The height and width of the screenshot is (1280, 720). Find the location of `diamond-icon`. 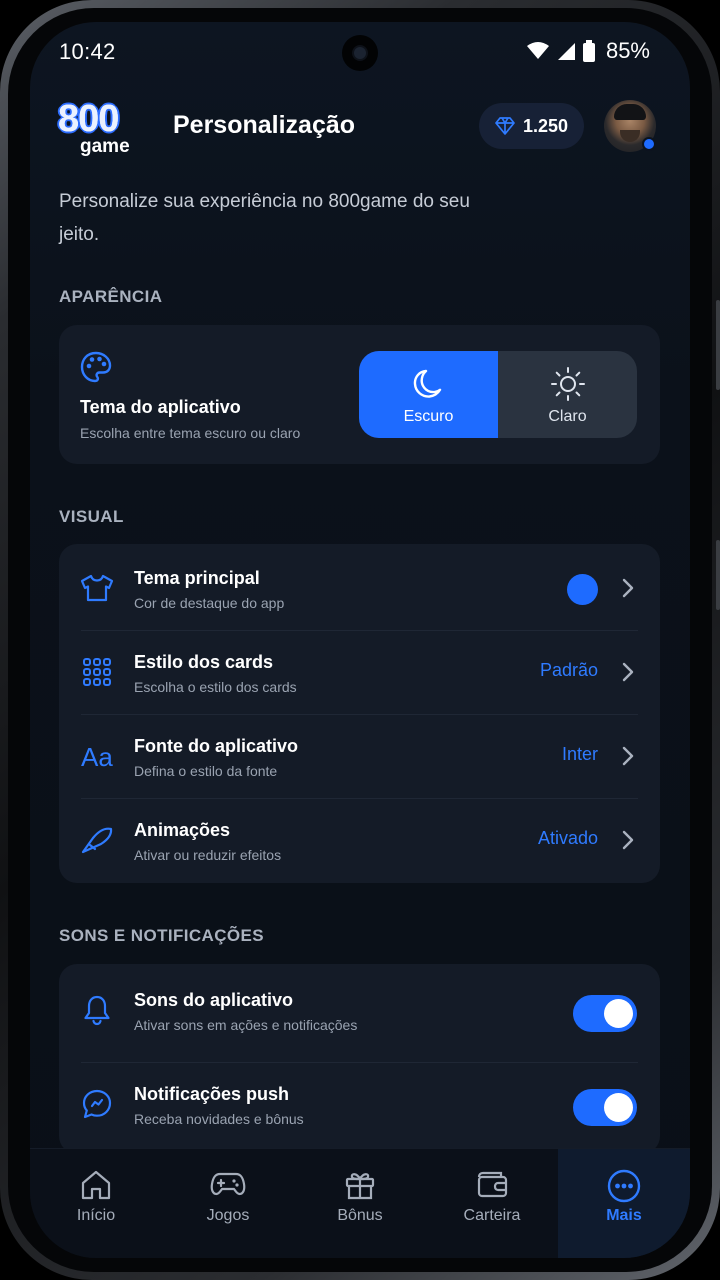

diamond-icon is located at coordinates (505, 126).